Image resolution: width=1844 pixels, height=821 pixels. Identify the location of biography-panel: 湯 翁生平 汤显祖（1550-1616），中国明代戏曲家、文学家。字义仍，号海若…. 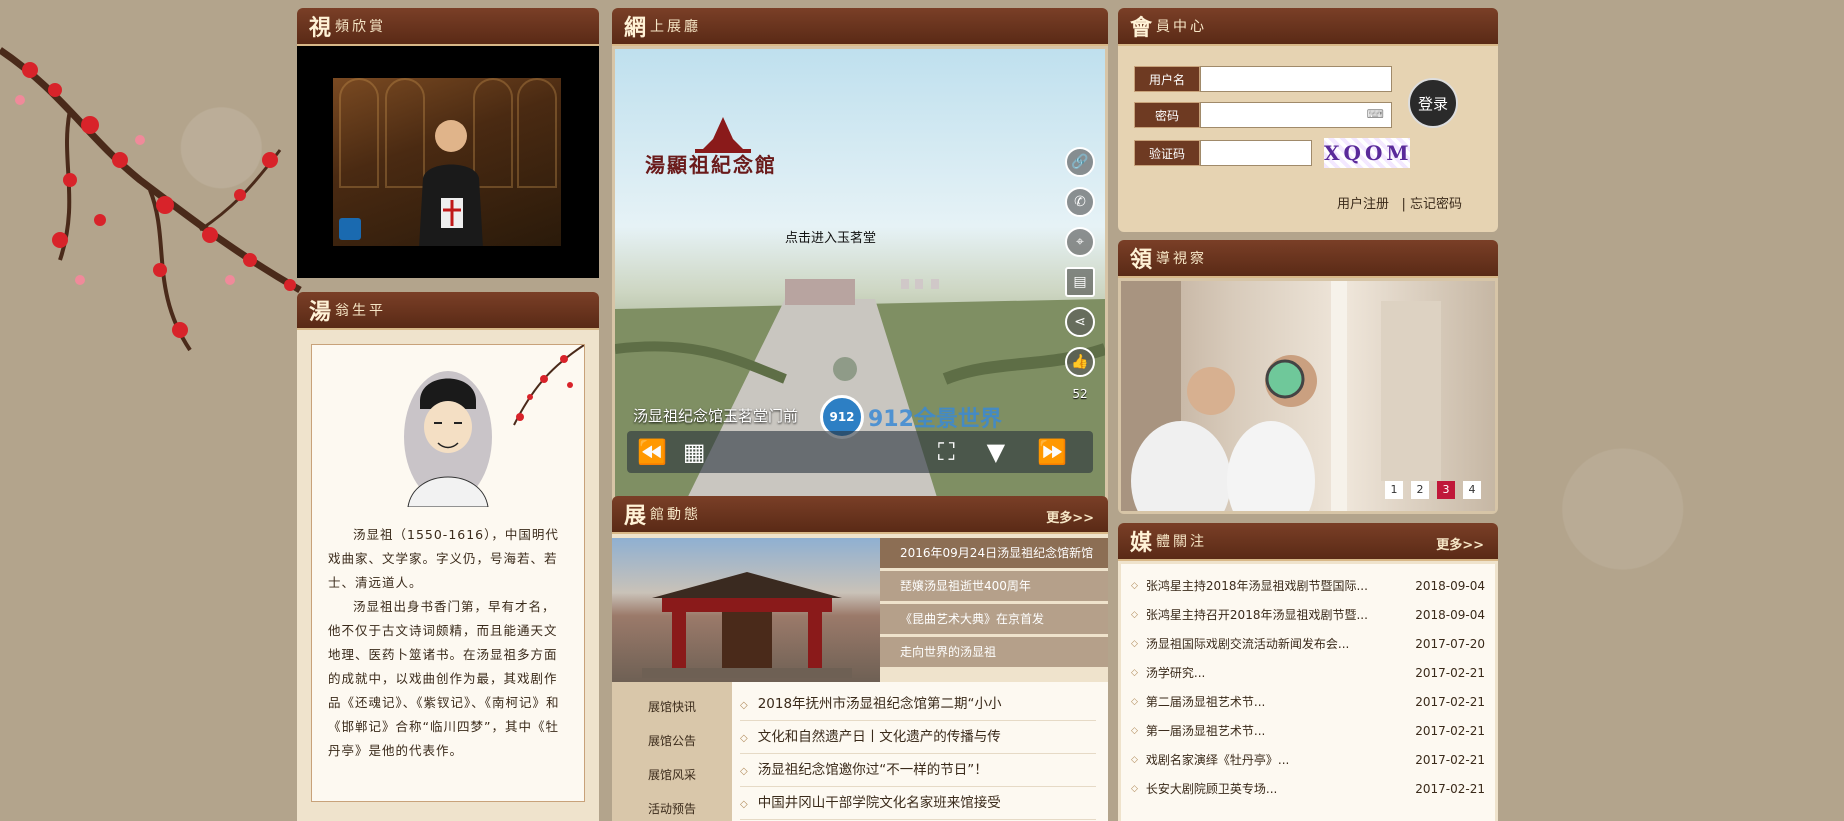
(448, 556).